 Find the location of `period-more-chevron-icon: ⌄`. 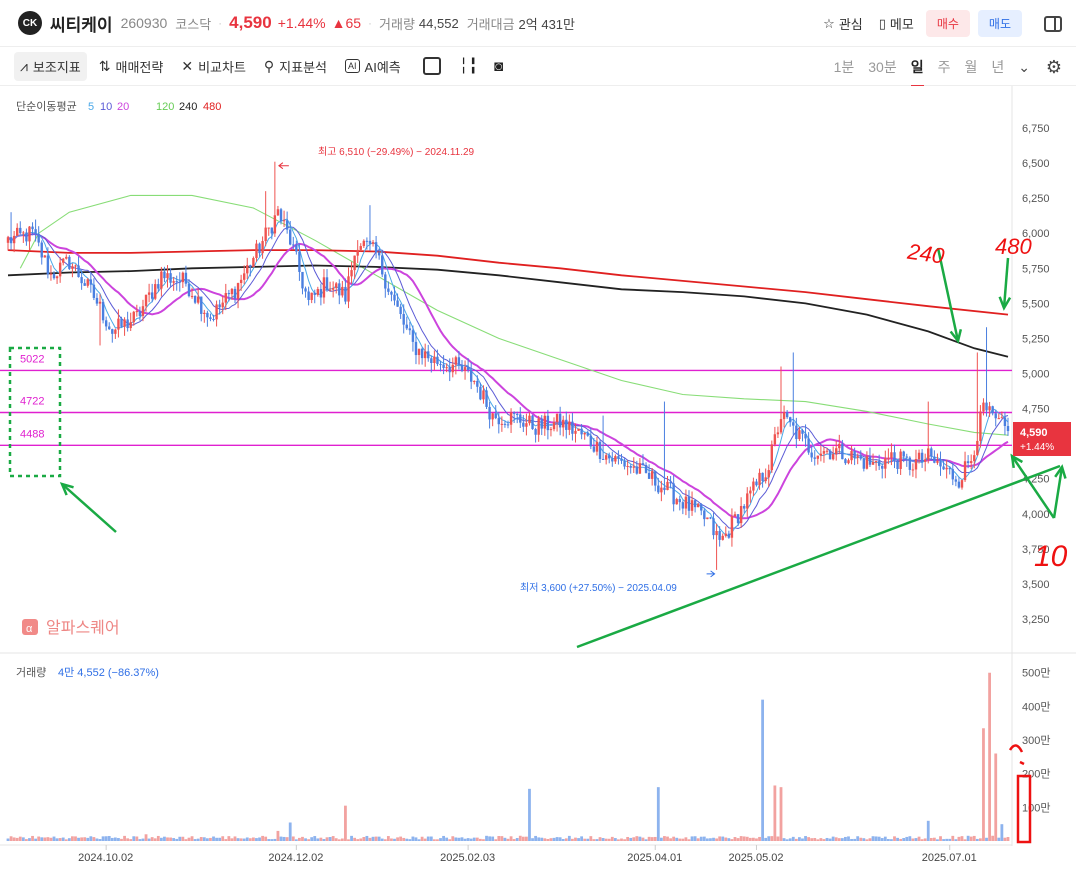

period-more-chevron-icon: ⌄ is located at coordinates (1024, 67).